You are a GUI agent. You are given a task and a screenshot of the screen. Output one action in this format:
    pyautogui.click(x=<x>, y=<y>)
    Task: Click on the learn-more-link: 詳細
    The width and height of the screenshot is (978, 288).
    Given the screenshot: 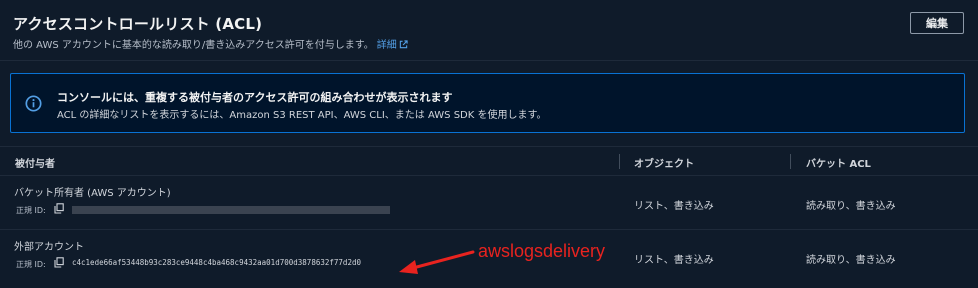 What is the action you would take?
    pyautogui.click(x=392, y=45)
    